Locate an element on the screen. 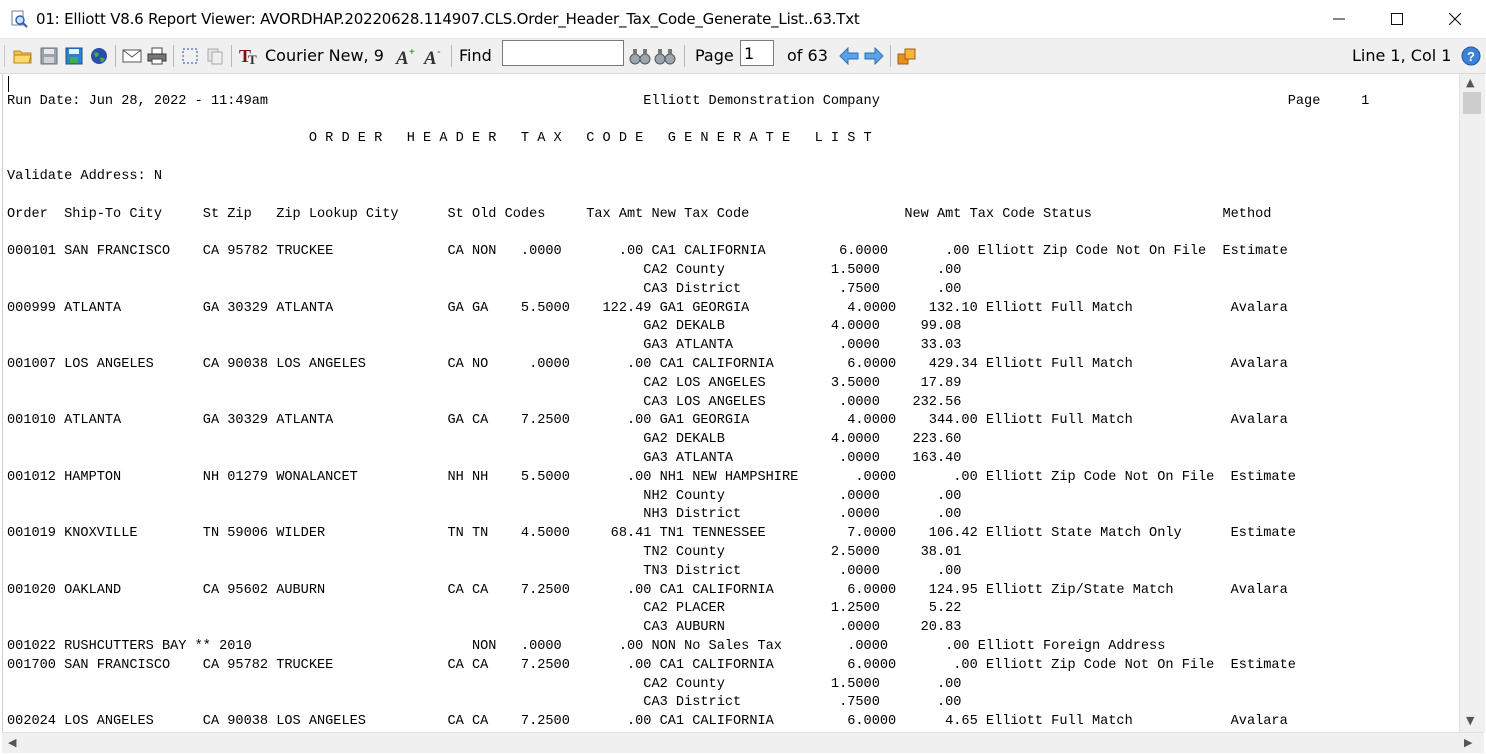 The height and width of the screenshot is (754, 1486). previous-page-button is located at coordinates (849, 56).